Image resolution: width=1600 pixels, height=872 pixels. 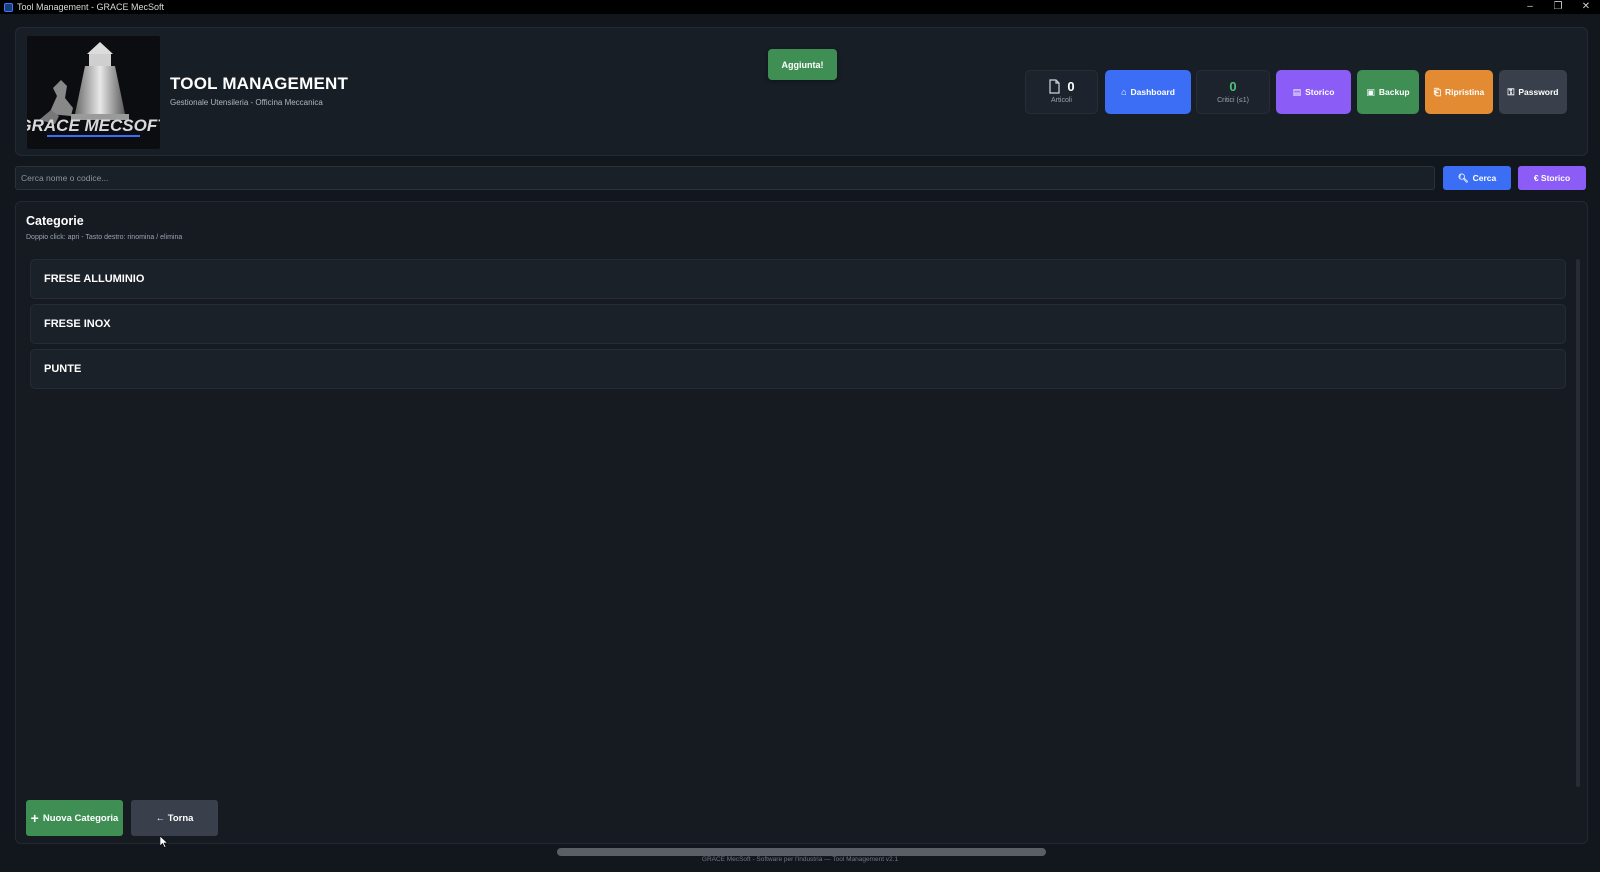 I want to click on storico-search-button: € Storico, so click(x=1552, y=178).